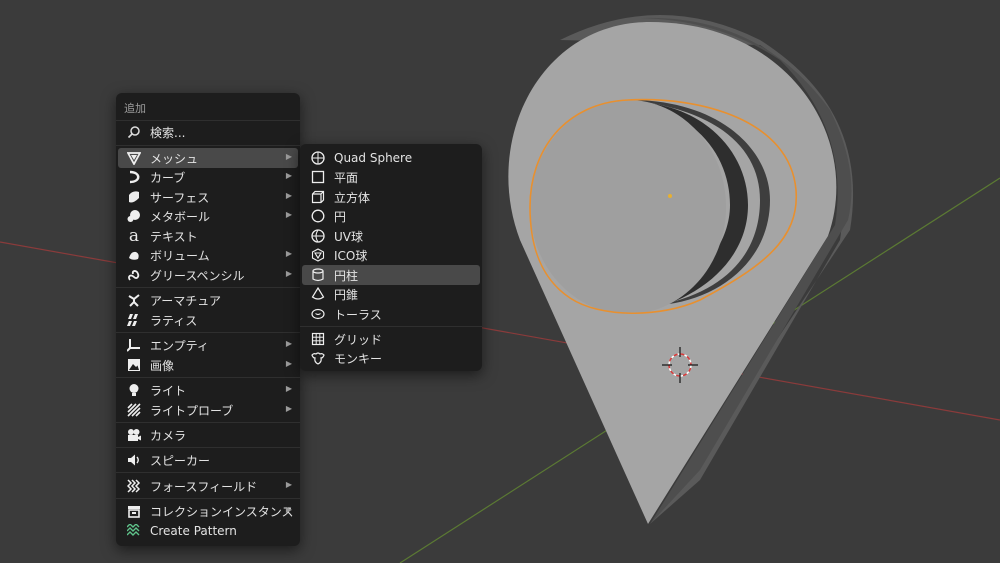  What do you see at coordinates (391, 216) in the screenshot?
I see `mesh-item-circle: 円` at bounding box center [391, 216].